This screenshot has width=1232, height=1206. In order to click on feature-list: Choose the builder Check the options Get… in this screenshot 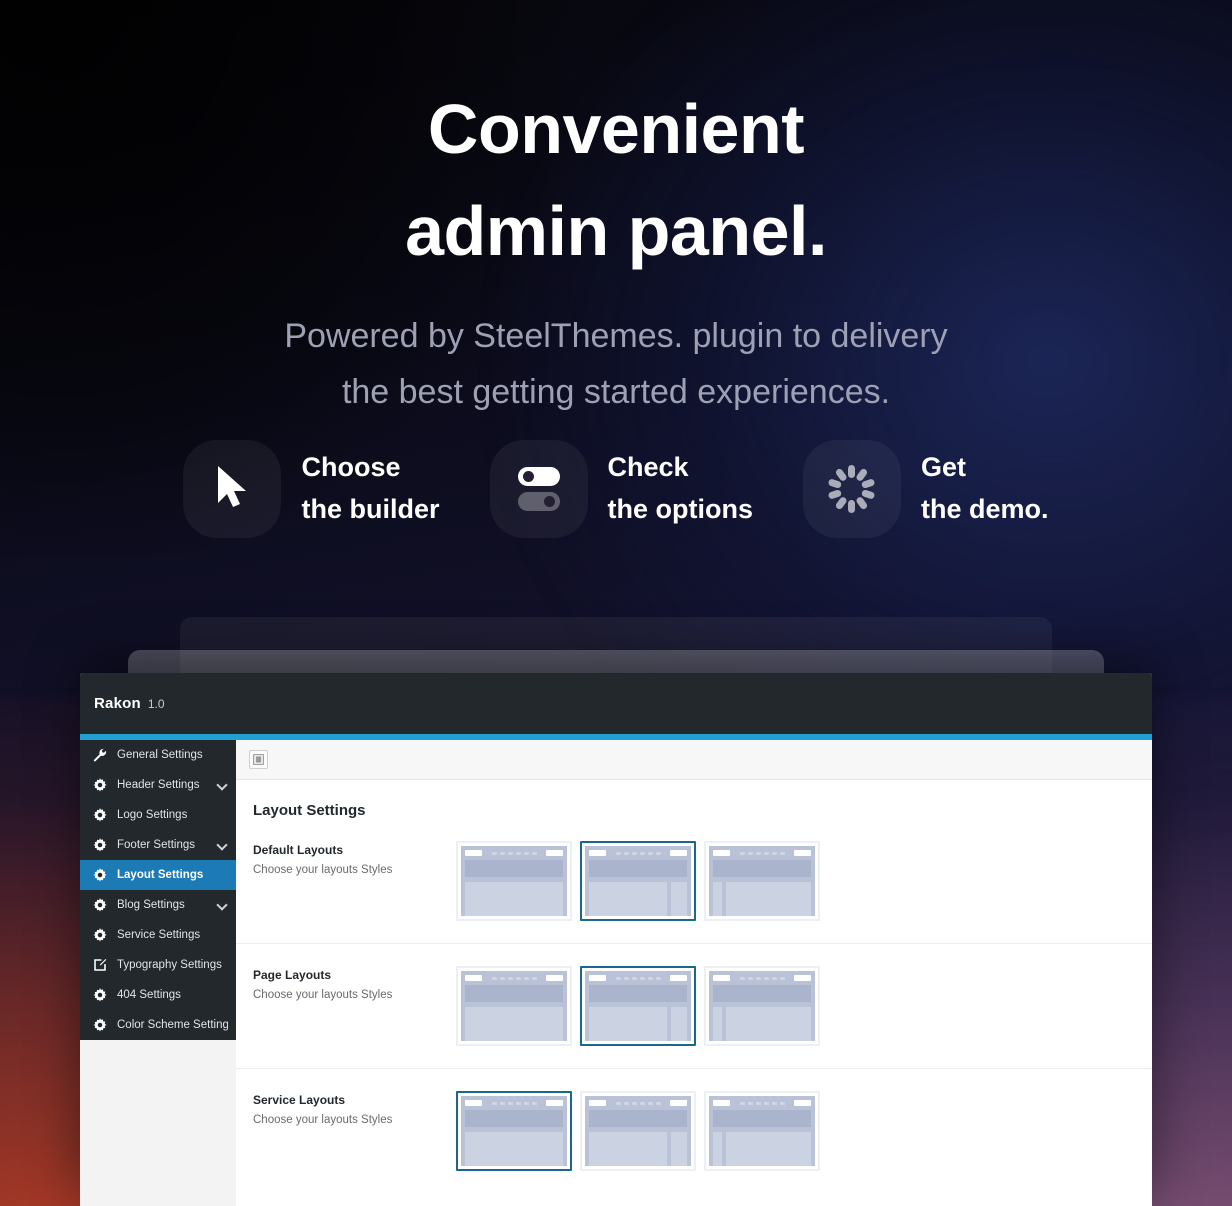, I will do `click(616, 489)`.